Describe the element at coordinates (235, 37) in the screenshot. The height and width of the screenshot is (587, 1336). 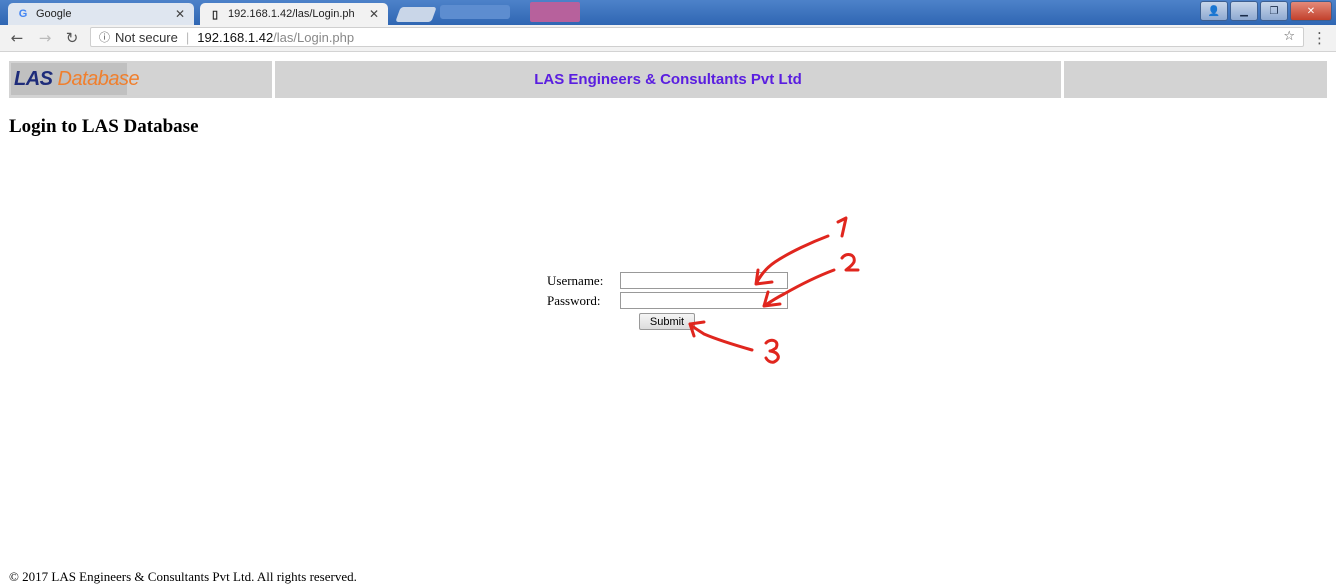
I see `url-host: 192.168.1.42` at that location.